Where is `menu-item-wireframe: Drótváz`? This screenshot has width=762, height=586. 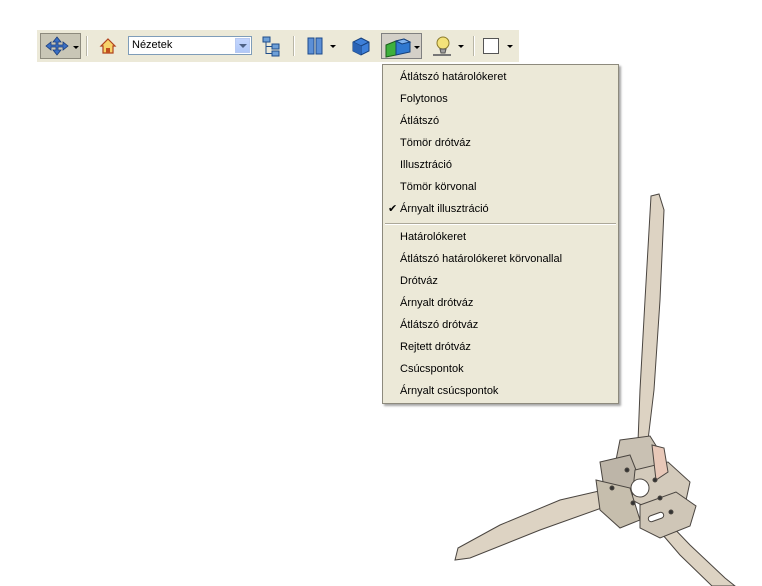
menu-item-wireframe: Drótváz is located at coordinates (500, 281).